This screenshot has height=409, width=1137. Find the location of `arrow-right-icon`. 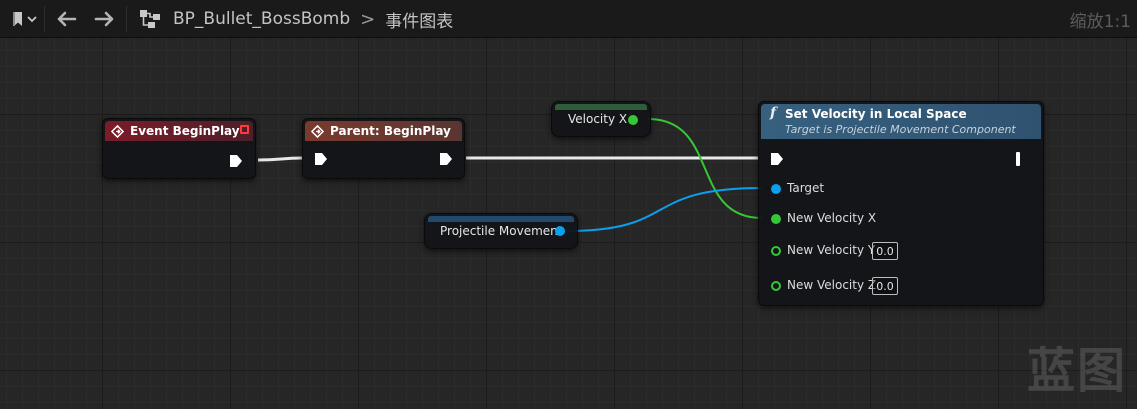

arrow-right-icon is located at coordinates (104, 19).